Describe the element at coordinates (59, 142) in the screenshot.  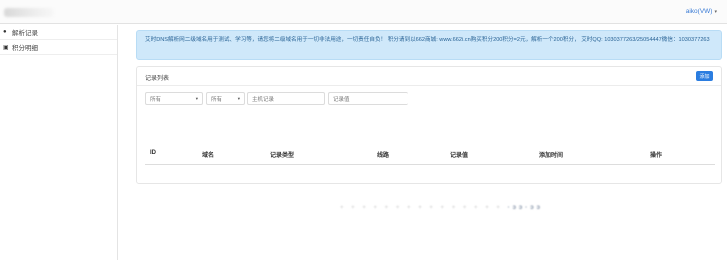
I see `sidebar: ● 解析记录 ▣ 积分明细` at that location.